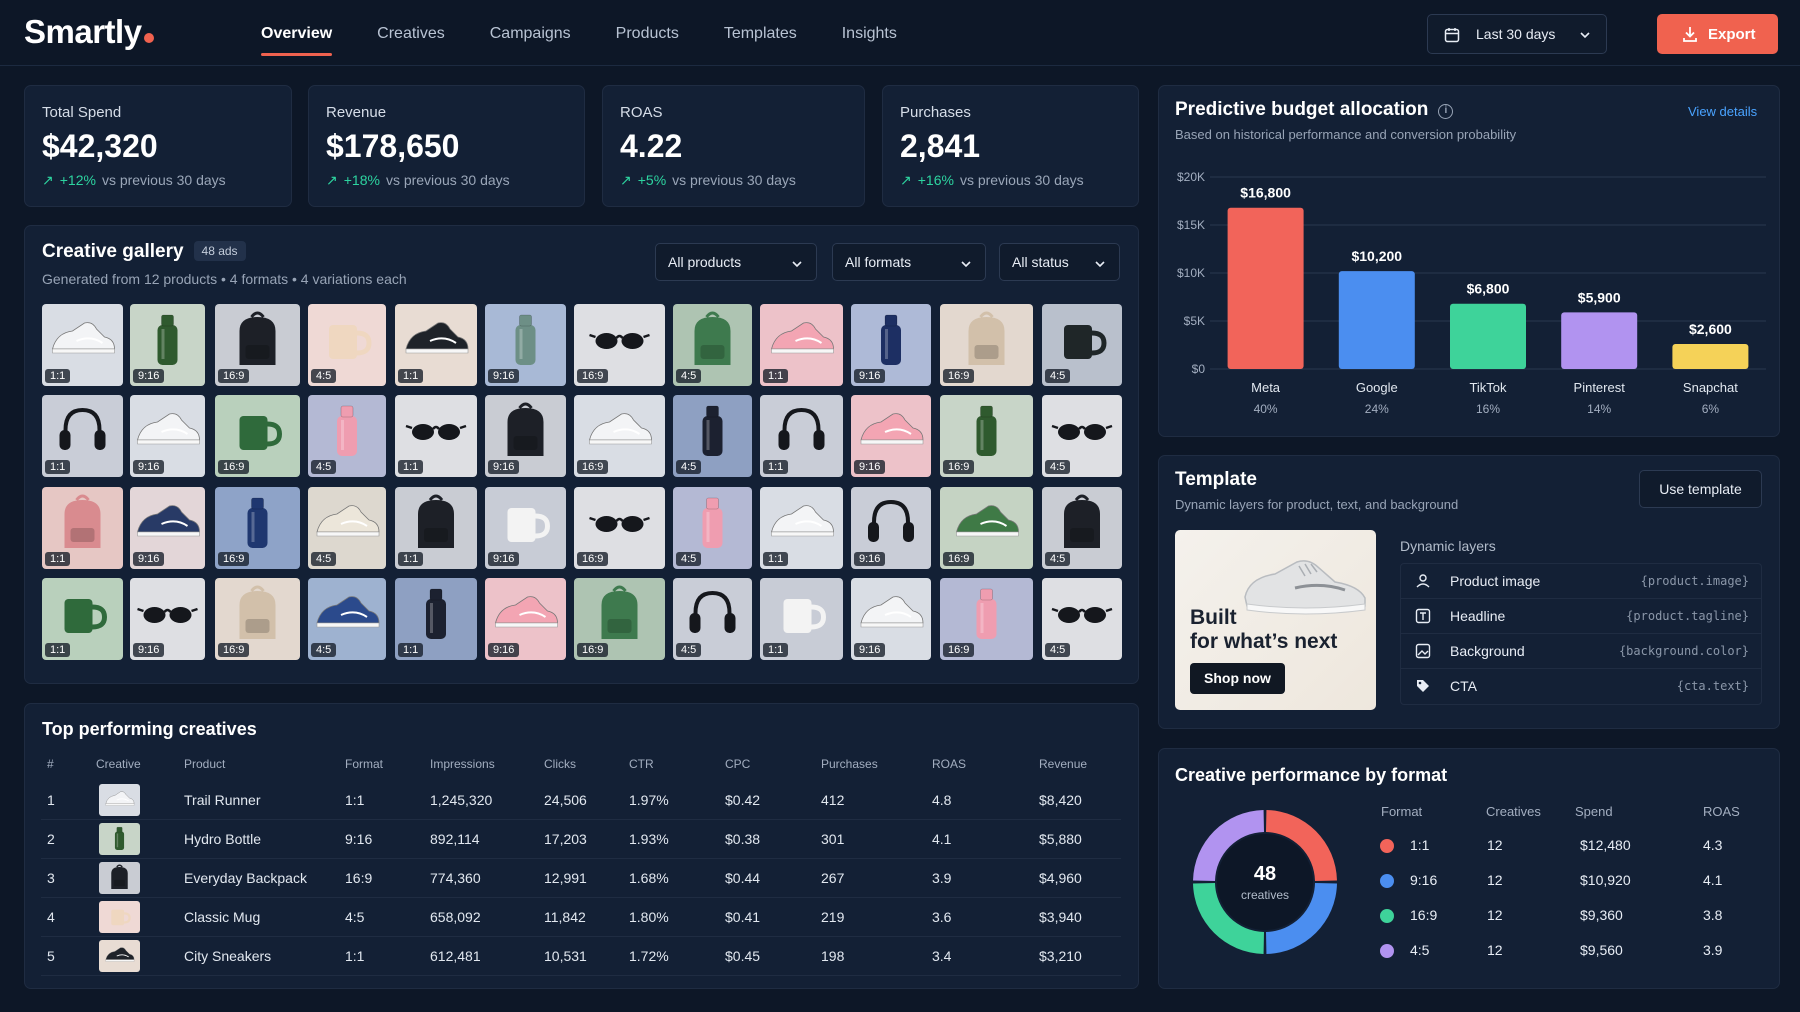 The image size is (1800, 1012). What do you see at coordinates (297, 33) in the screenshot?
I see `nav-overview: Overview` at bounding box center [297, 33].